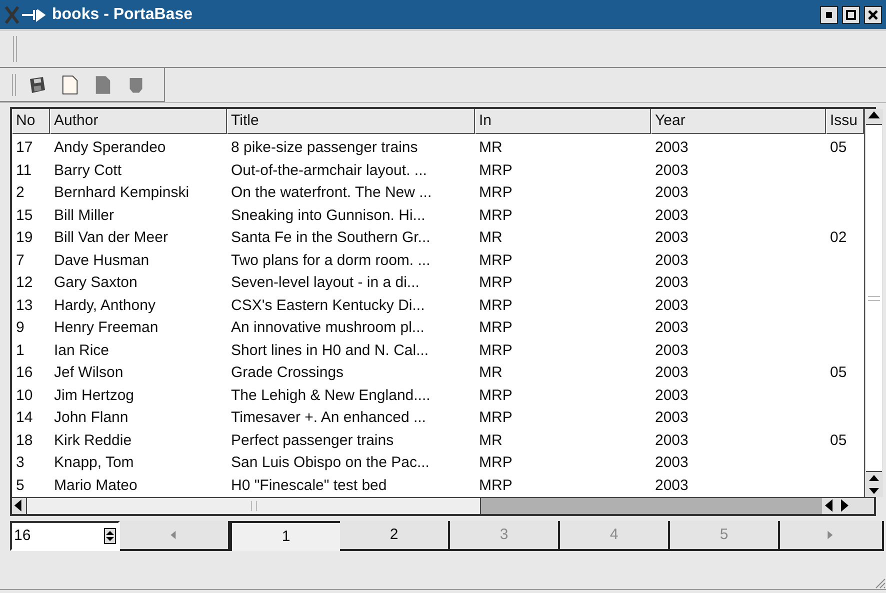  Describe the element at coordinates (874, 298) in the screenshot. I see `scroll-grip-icon` at that location.